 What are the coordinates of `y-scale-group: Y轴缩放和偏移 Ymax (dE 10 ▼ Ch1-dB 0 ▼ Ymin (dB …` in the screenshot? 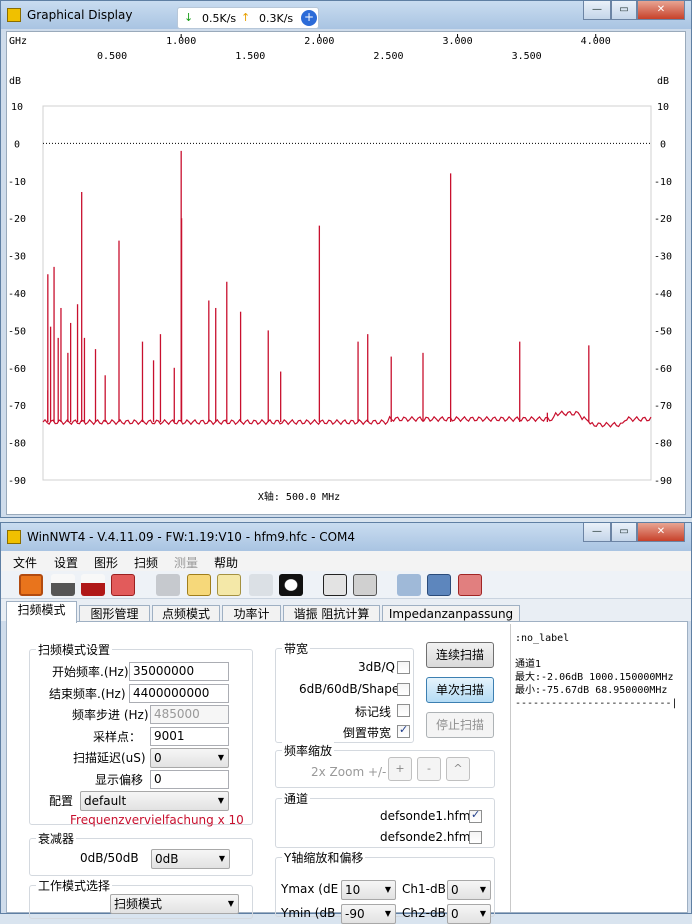 It's located at (385, 886).